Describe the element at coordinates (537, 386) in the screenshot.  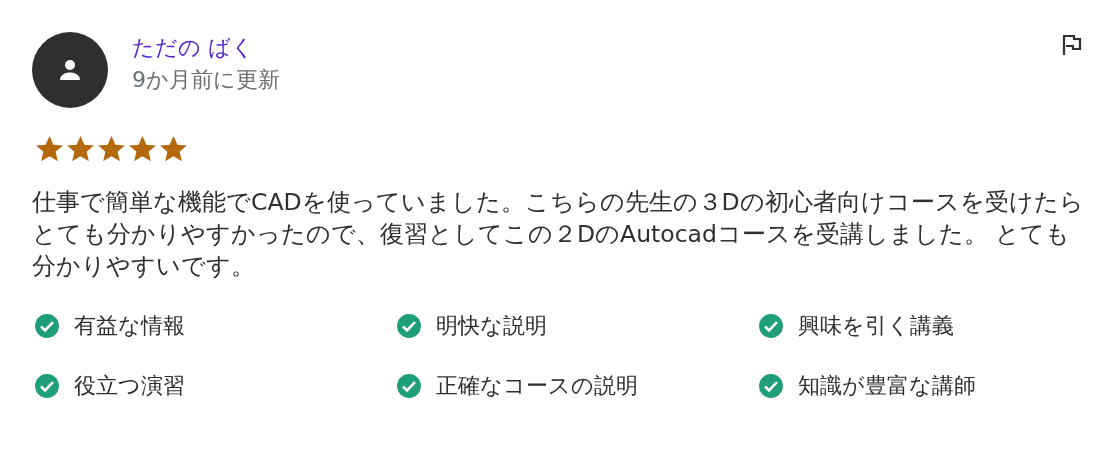
I see `tag-label: 正確なコースの説明` at that location.